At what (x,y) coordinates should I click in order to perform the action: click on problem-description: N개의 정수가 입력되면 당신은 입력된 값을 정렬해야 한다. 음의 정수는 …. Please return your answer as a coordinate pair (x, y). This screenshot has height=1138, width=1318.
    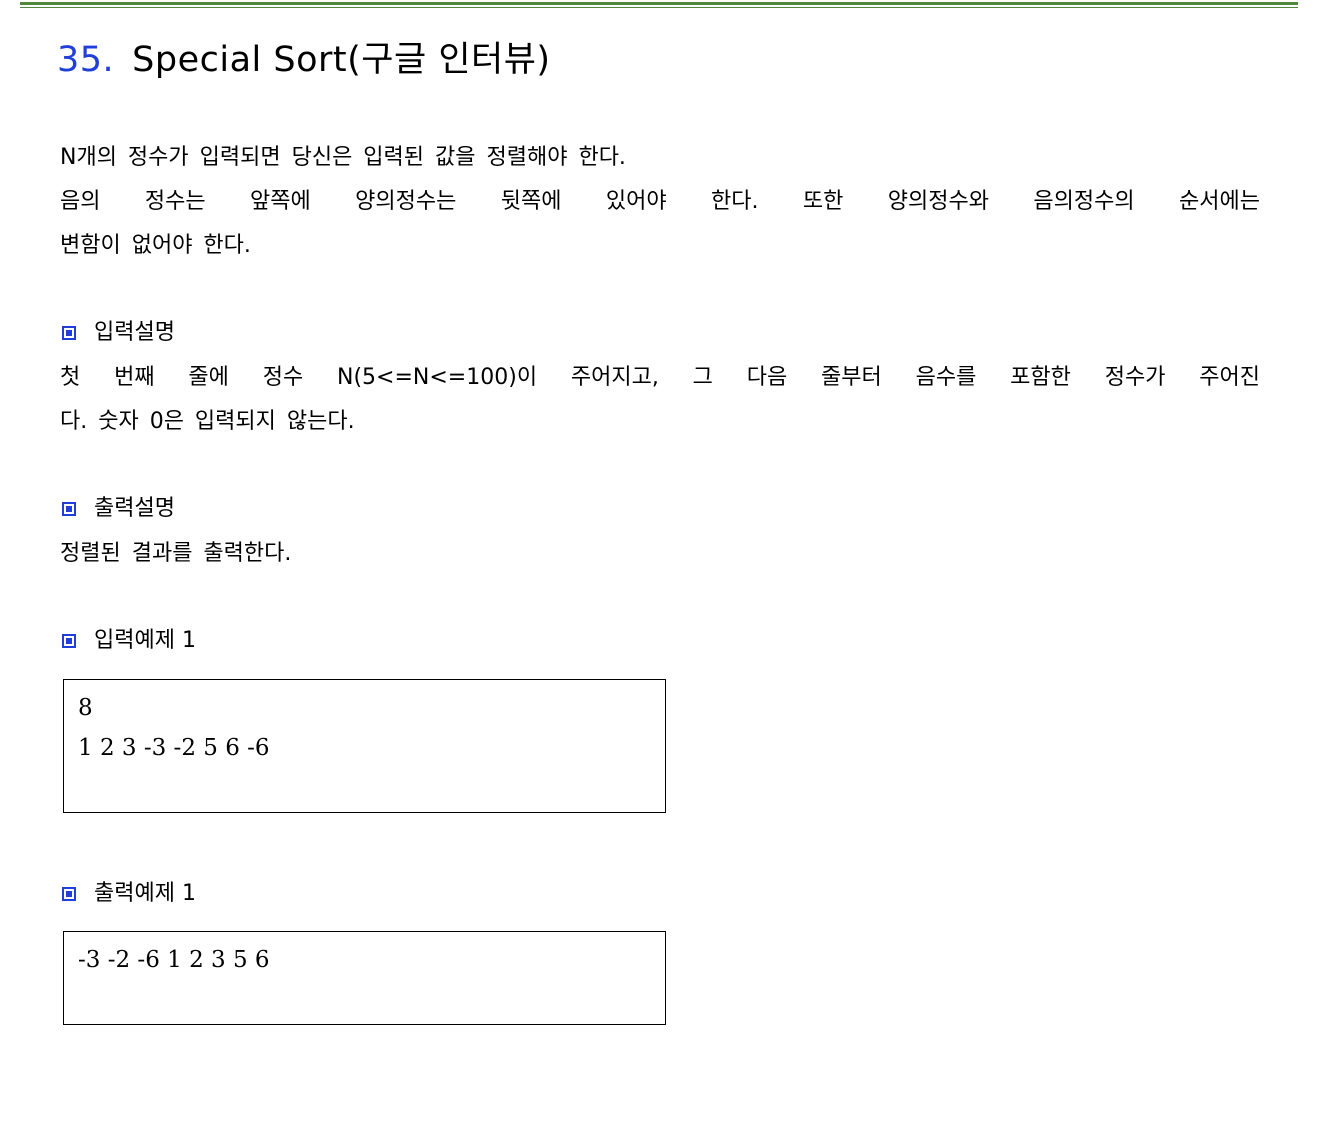
    Looking at the image, I should click on (660, 202).